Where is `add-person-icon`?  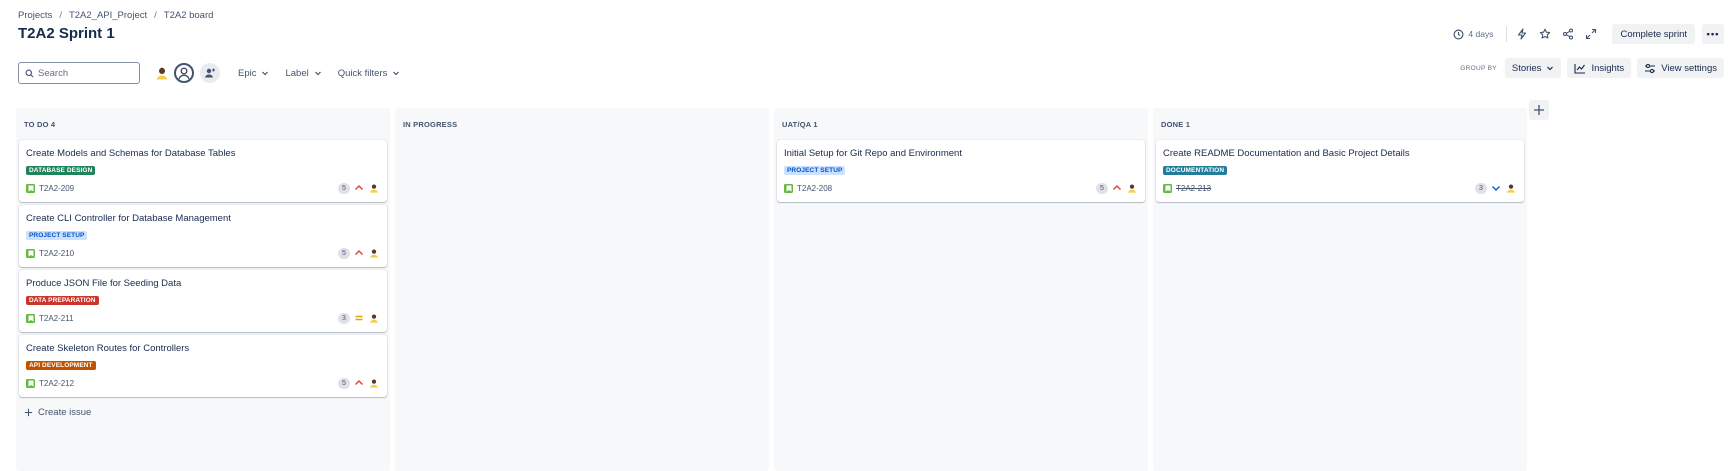
add-person-icon is located at coordinates (210, 73).